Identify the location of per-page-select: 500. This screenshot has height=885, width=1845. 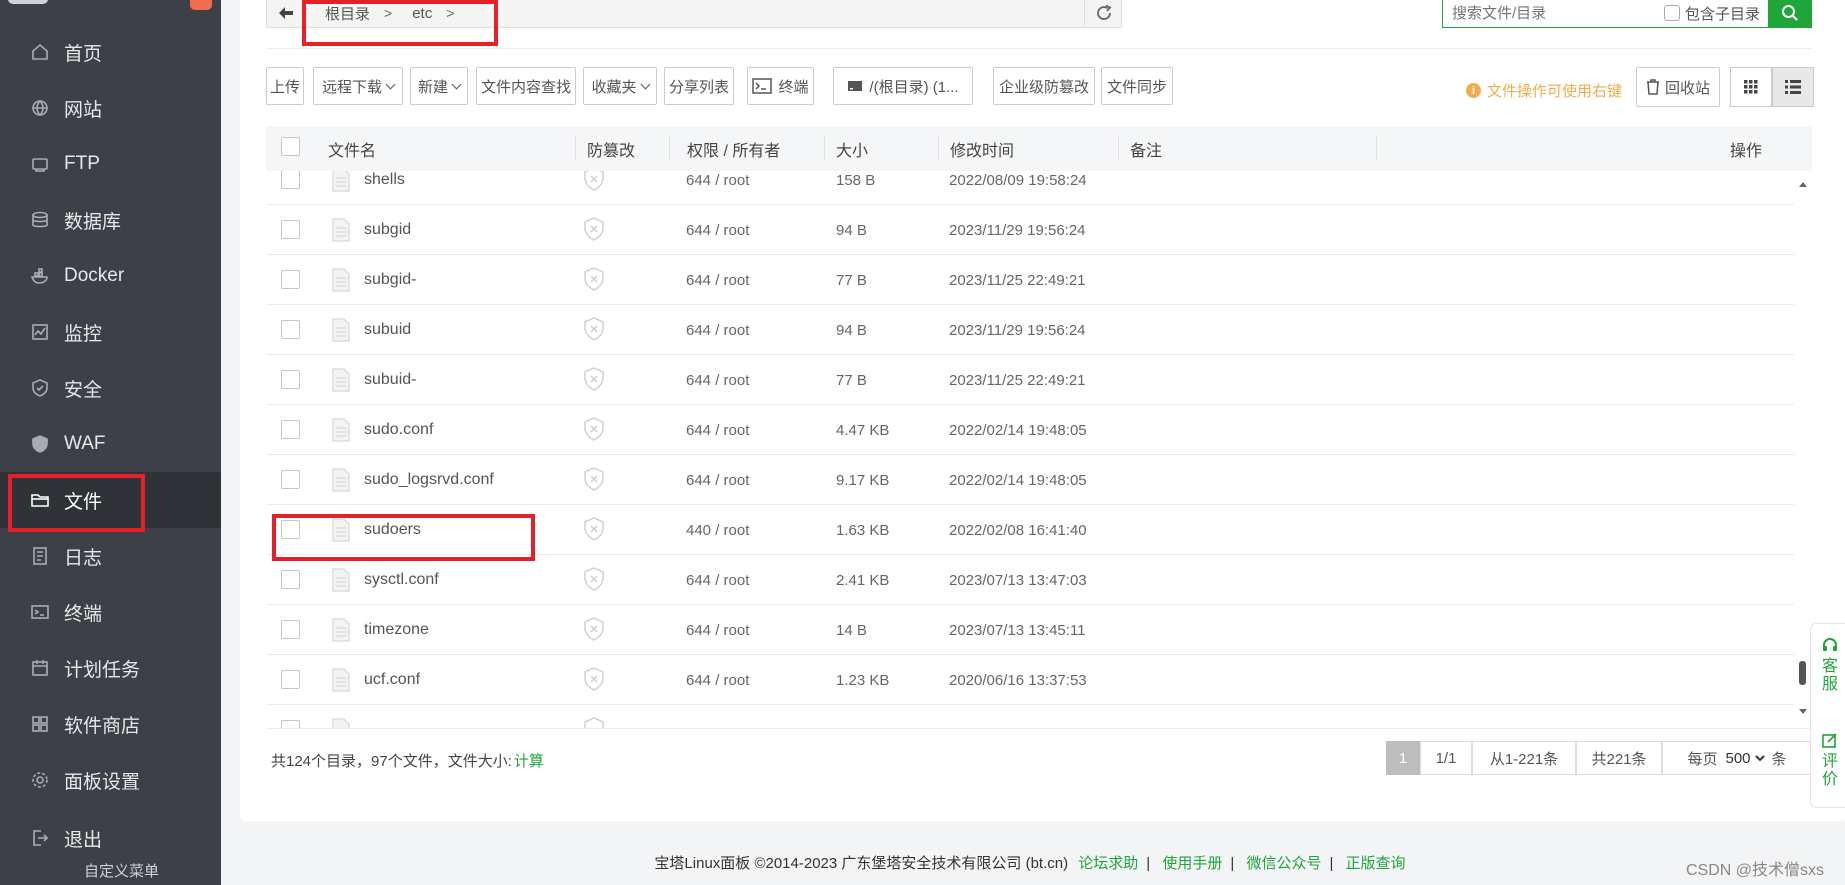
(1744, 758).